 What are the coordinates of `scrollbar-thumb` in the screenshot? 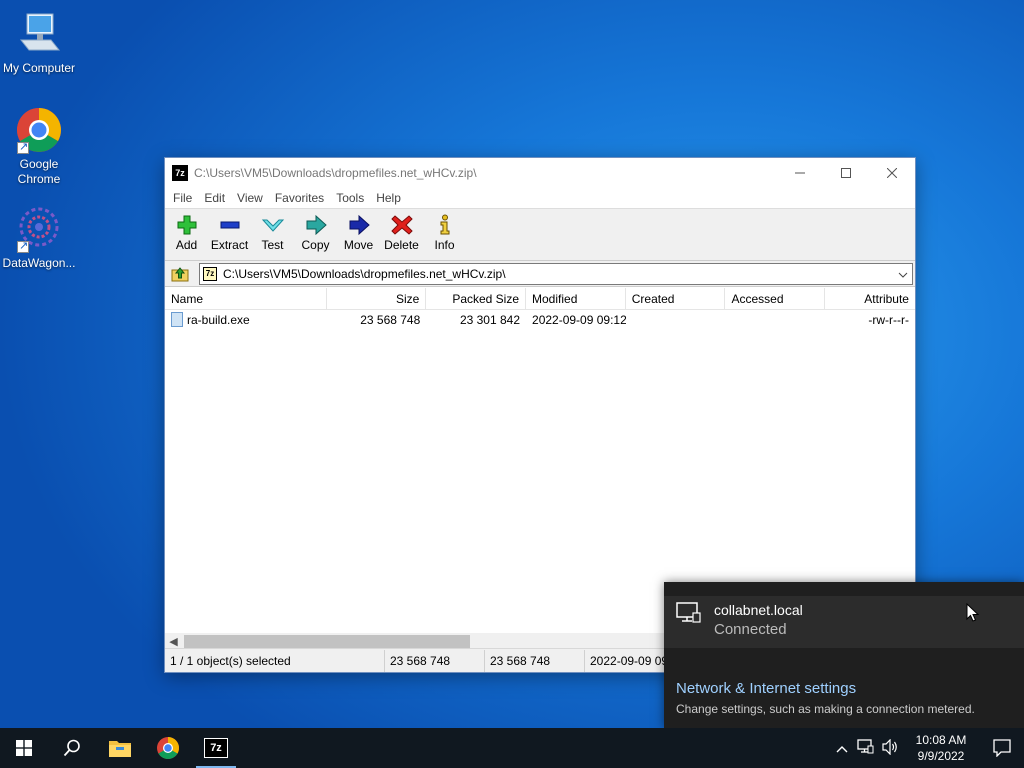 It's located at (327, 641).